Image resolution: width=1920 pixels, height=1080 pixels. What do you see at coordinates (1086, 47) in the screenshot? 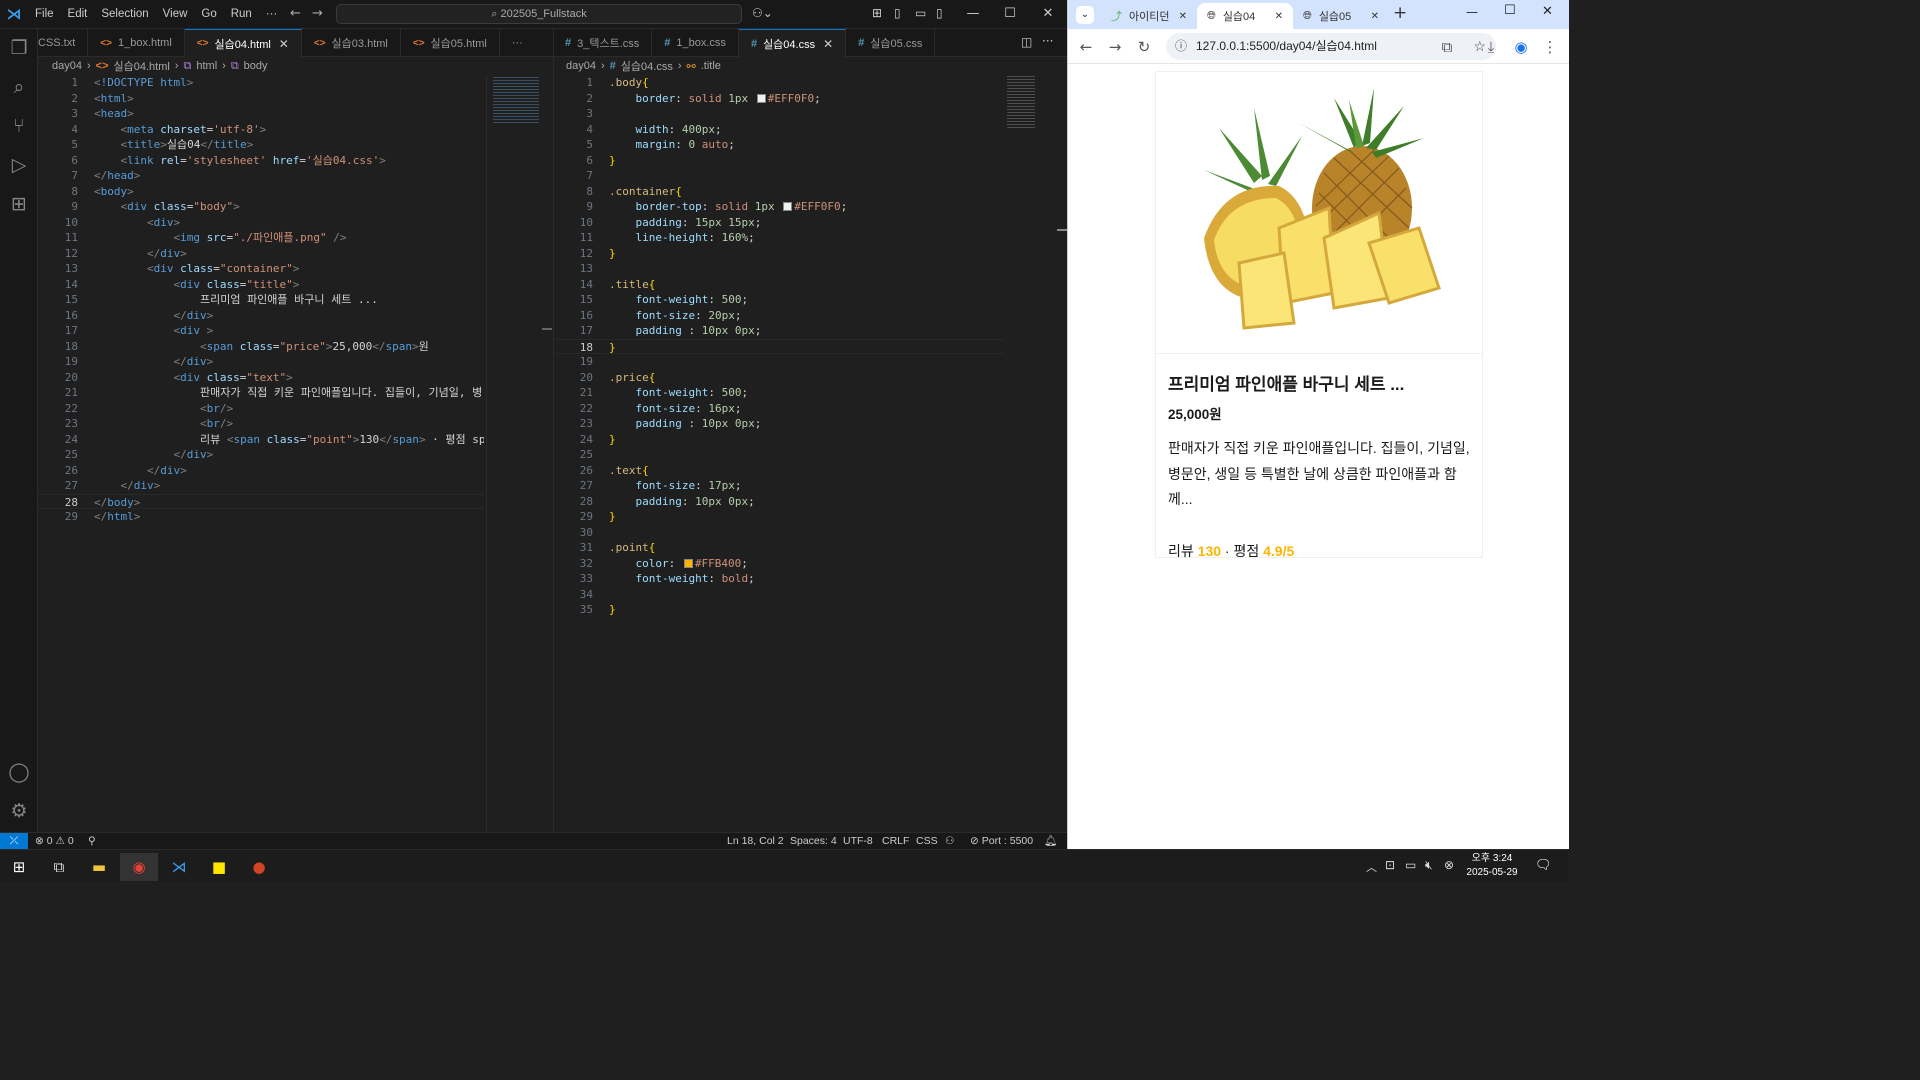
I see `back-arrow-icon: ←` at bounding box center [1086, 47].